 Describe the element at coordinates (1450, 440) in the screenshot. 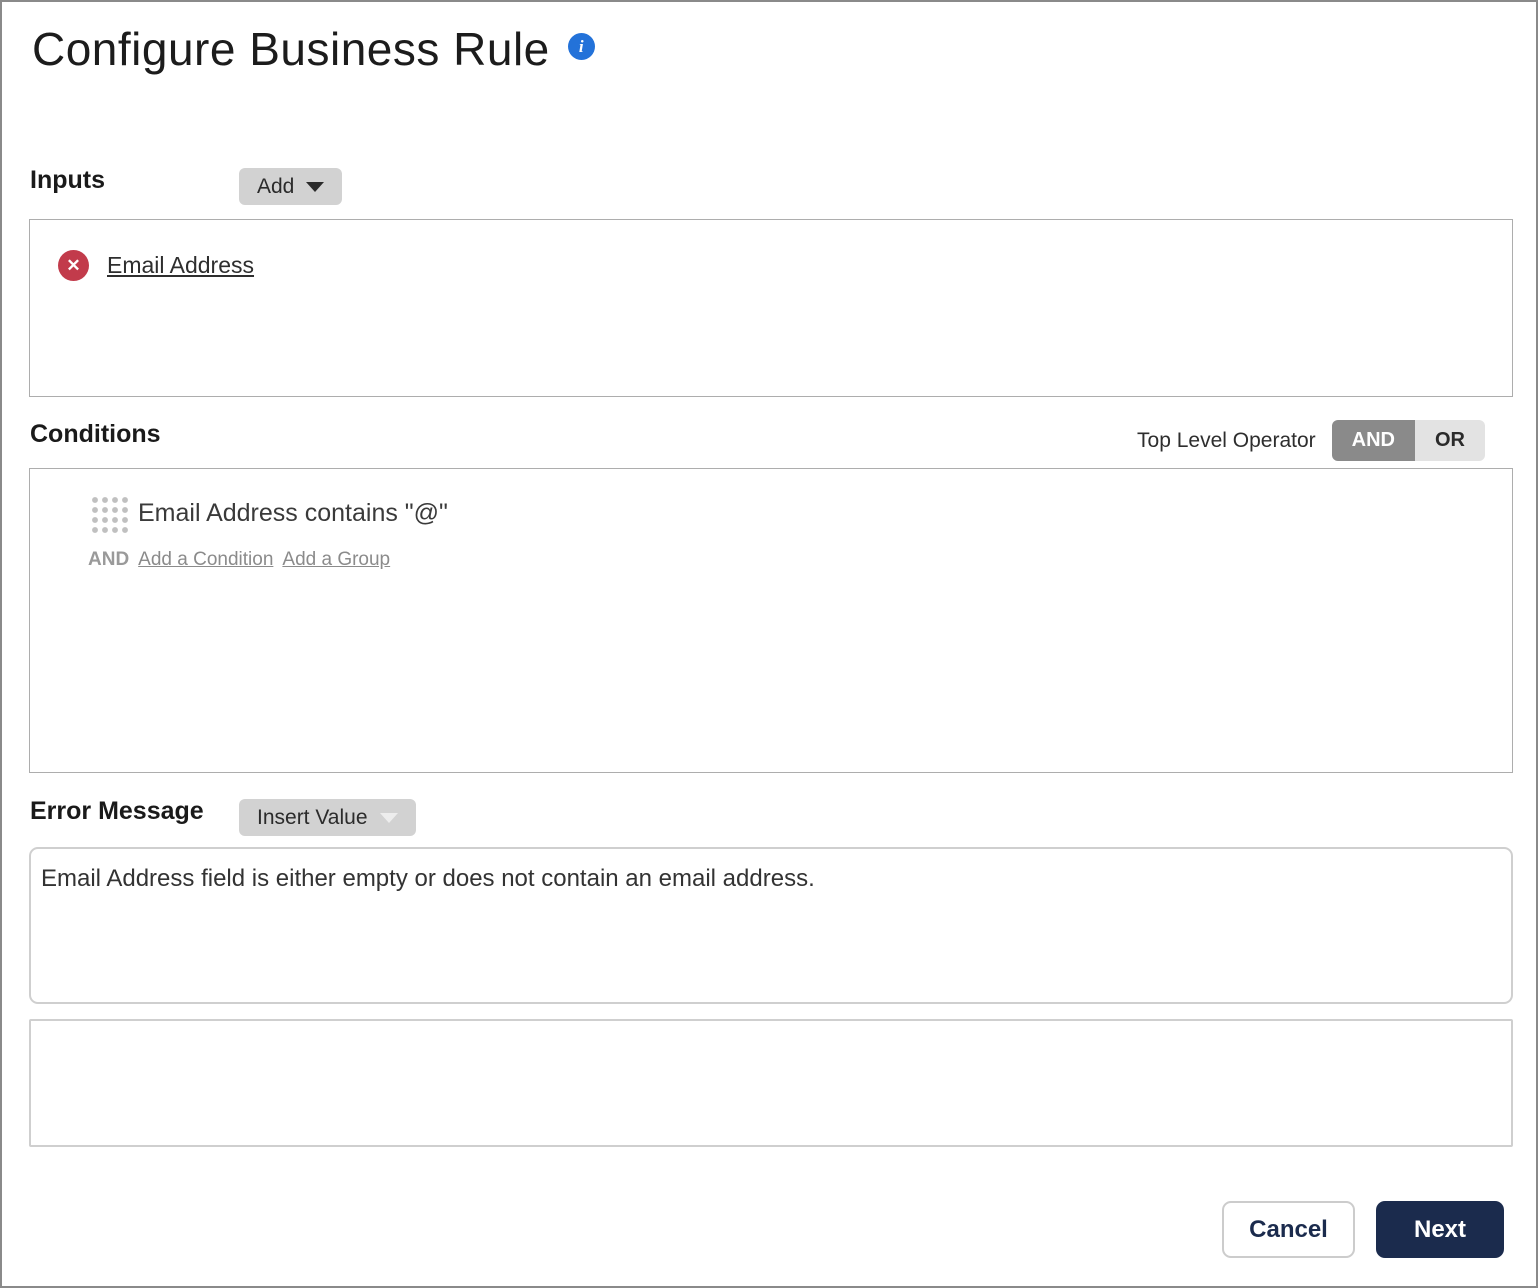

I see `operator-or-toggle: OR` at that location.